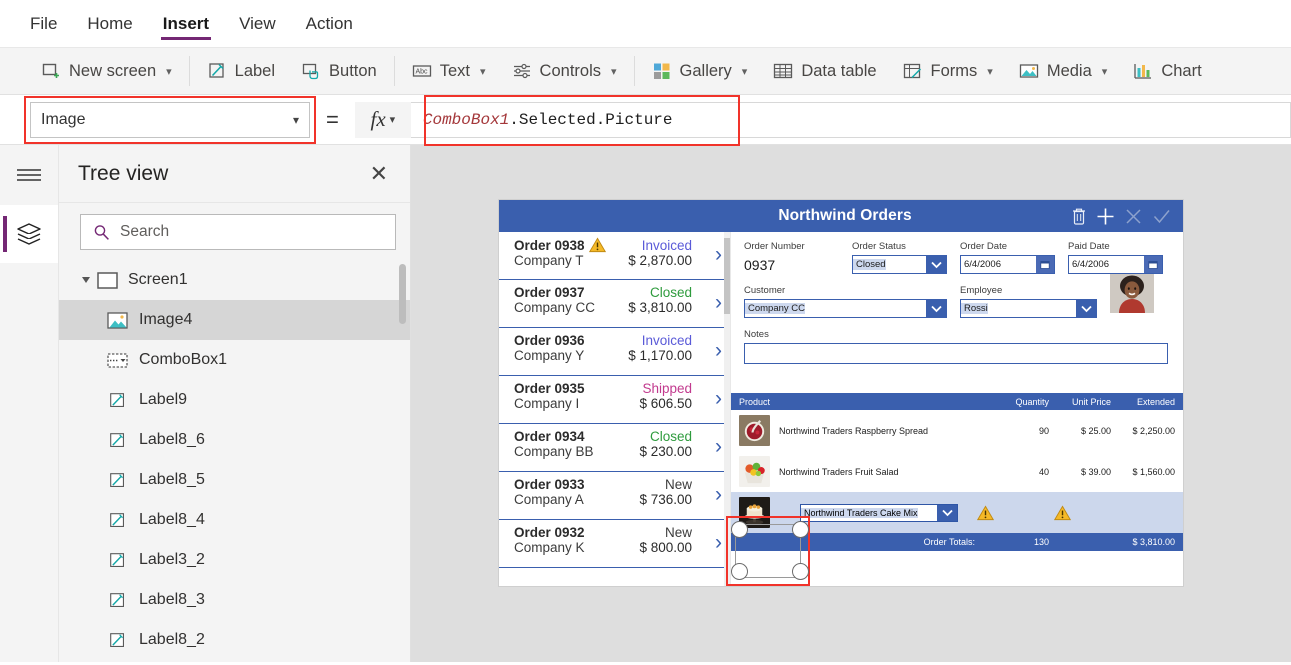  Describe the element at coordinates (645, 24) in the screenshot. I see `menu-bar: File Home Insert View Action` at that location.